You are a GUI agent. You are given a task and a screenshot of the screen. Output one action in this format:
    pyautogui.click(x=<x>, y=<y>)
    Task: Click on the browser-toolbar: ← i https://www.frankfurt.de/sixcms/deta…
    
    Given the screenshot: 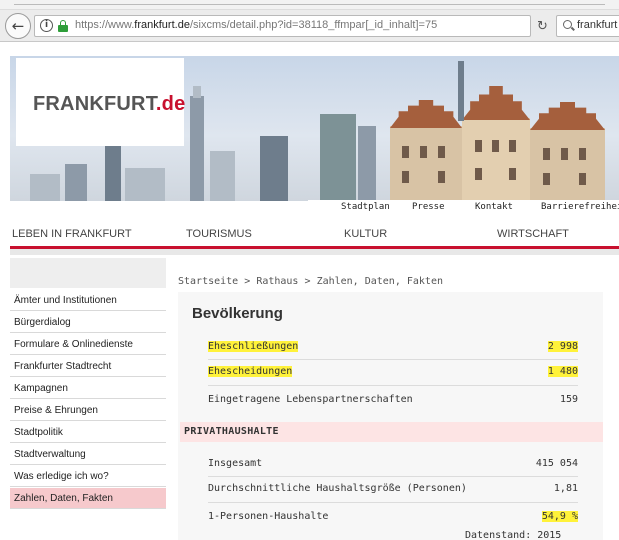 What is the action you would take?
    pyautogui.click(x=309, y=26)
    